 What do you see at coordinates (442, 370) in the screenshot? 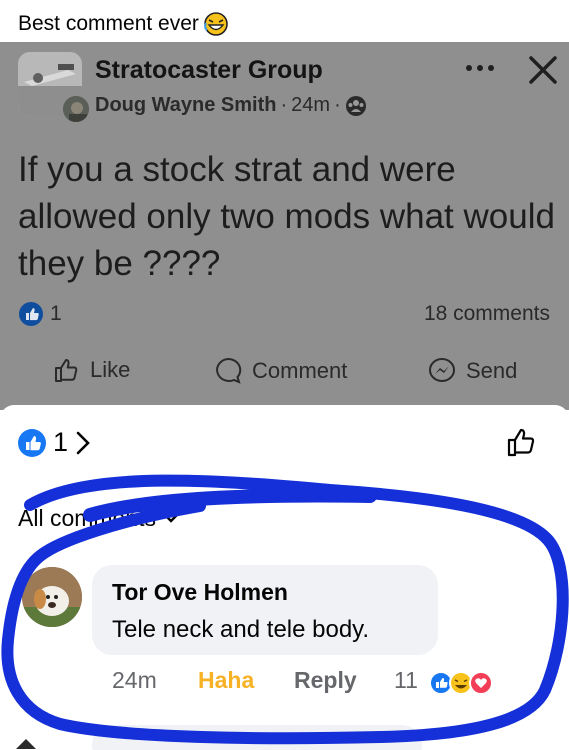
I see `messenger-icon` at bounding box center [442, 370].